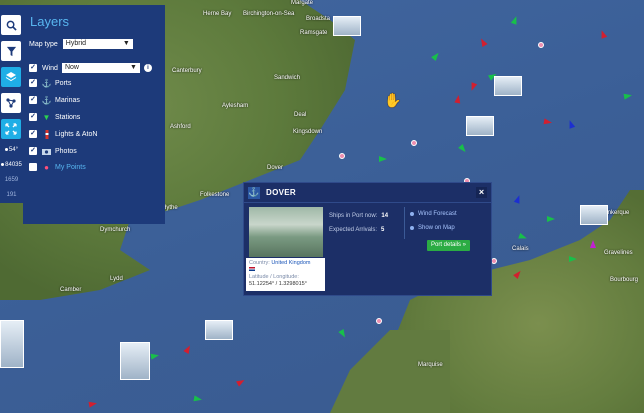 The image size is (644, 413). I want to click on layer-item-marinas: ✓ ⚓ Marinas, so click(54, 100).